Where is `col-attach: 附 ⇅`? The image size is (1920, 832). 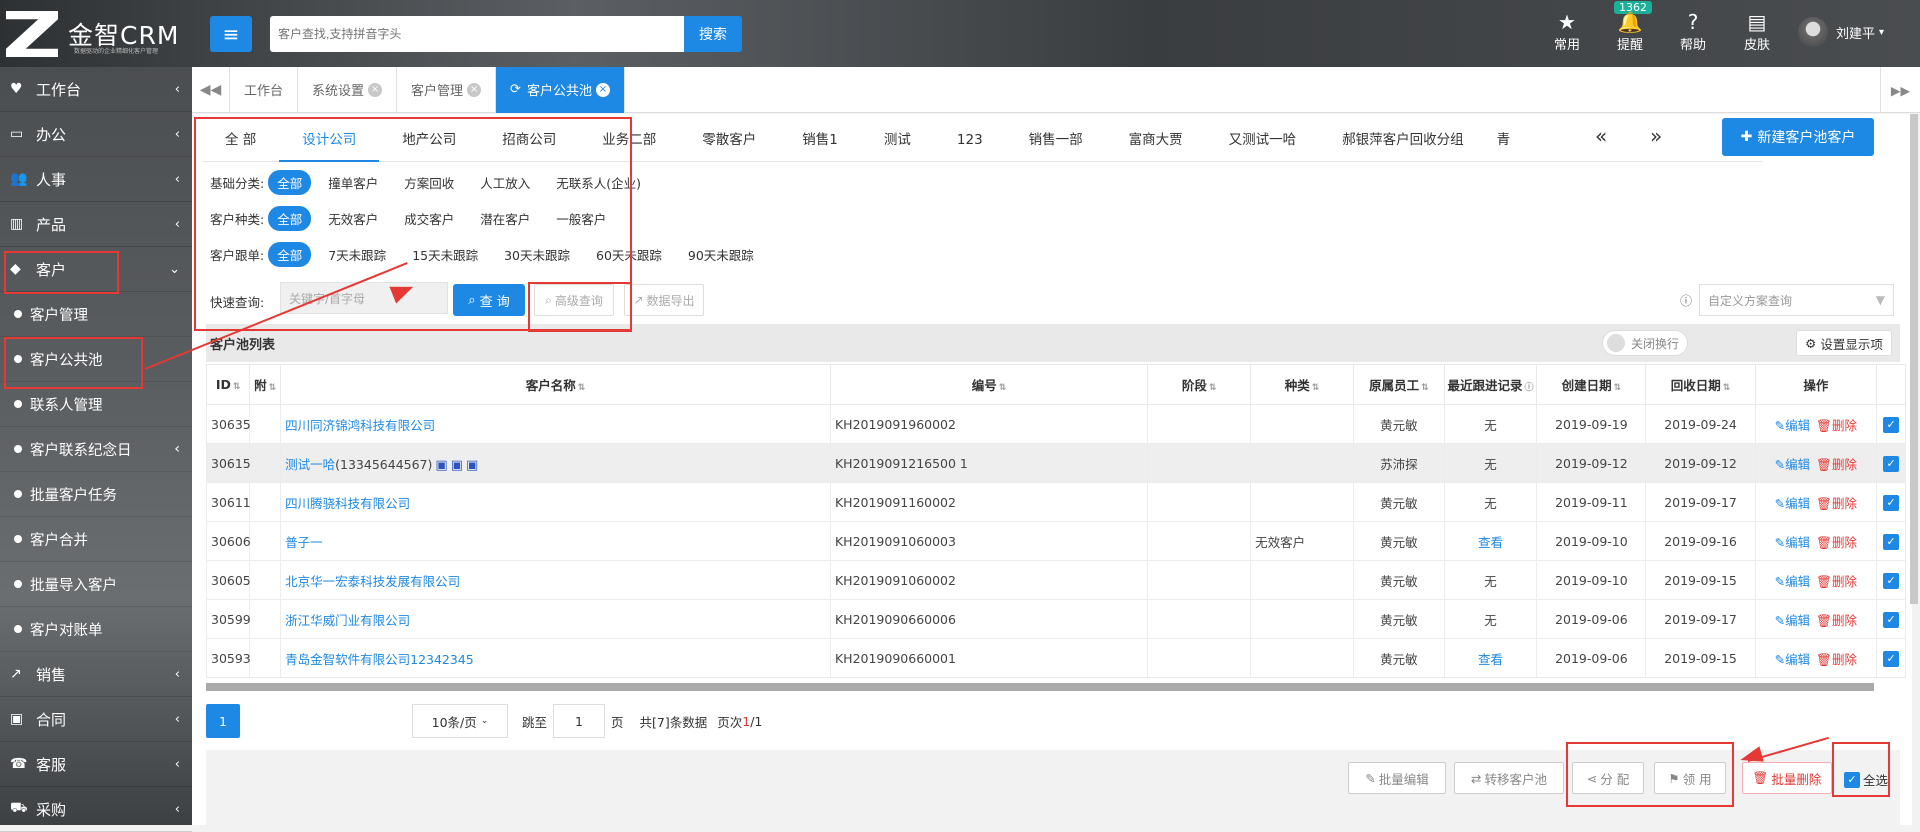 col-attach: 附 ⇅ is located at coordinates (265, 384).